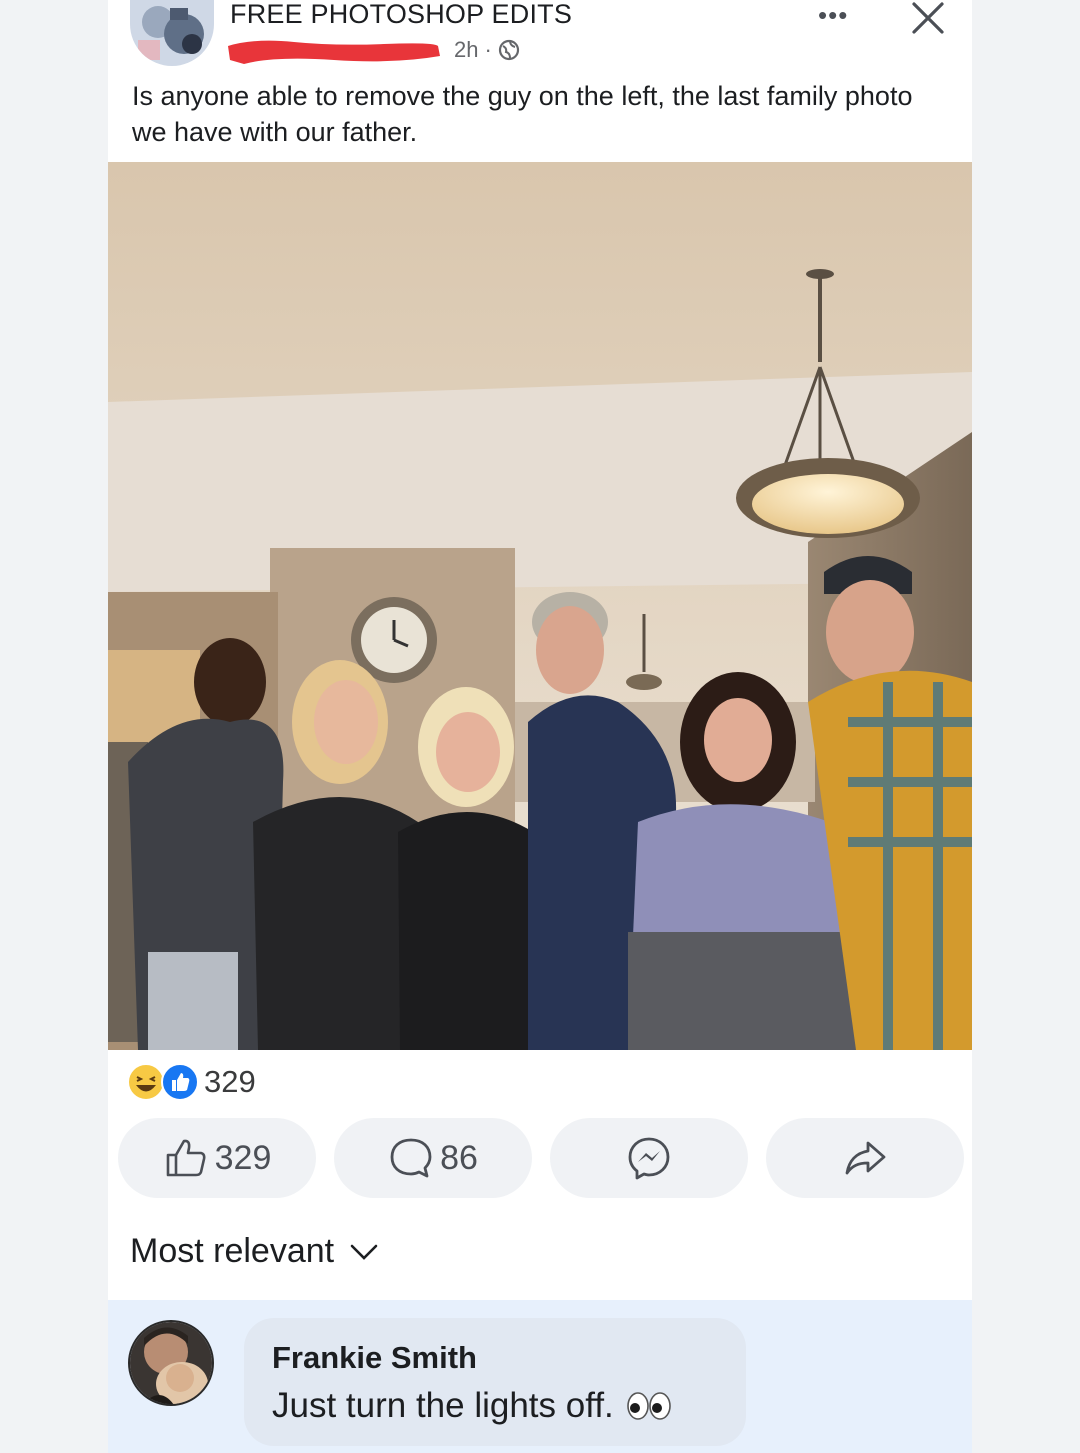  I want to click on messenger-button, so click(649, 1158).